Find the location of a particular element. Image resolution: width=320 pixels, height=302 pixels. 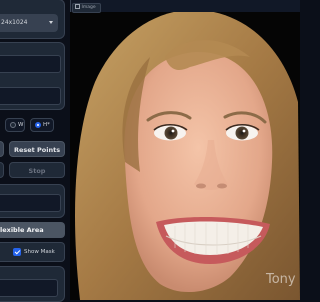

radio-w-label: W is located at coordinates (21, 125).